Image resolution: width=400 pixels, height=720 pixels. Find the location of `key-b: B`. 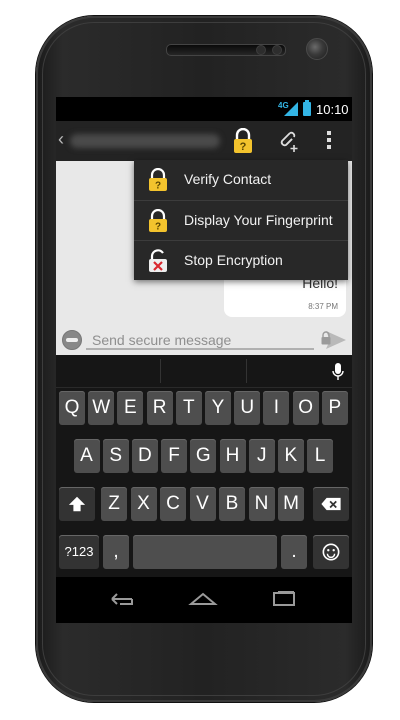

key-b: B is located at coordinates (232, 504).